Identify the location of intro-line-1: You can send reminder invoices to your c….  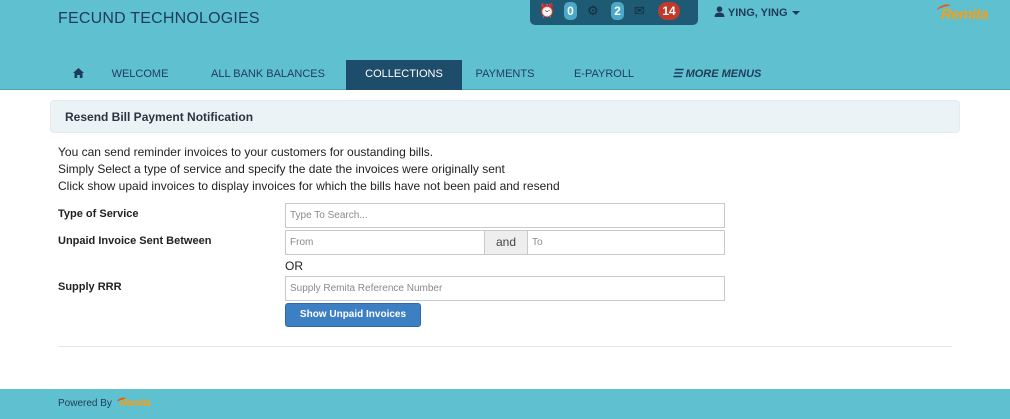
(246, 152).